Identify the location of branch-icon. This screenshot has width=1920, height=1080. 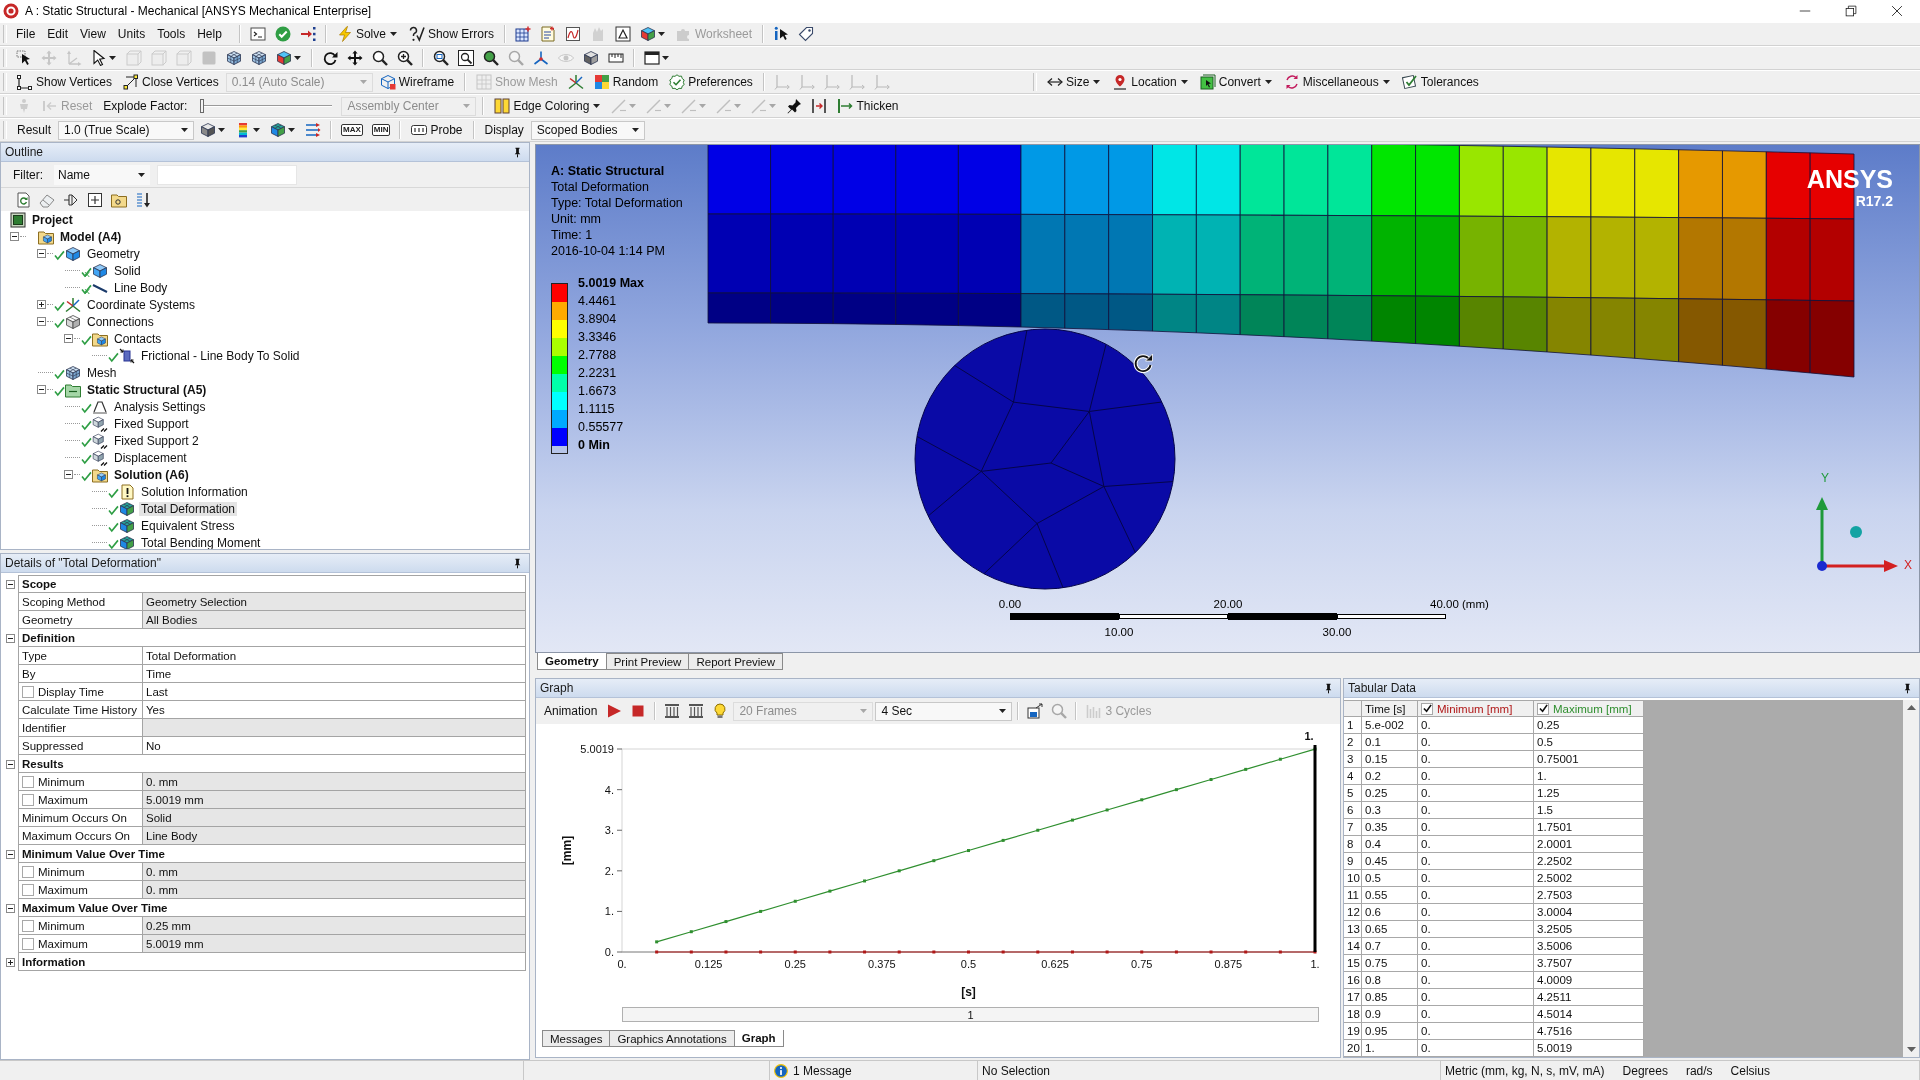
(71, 199).